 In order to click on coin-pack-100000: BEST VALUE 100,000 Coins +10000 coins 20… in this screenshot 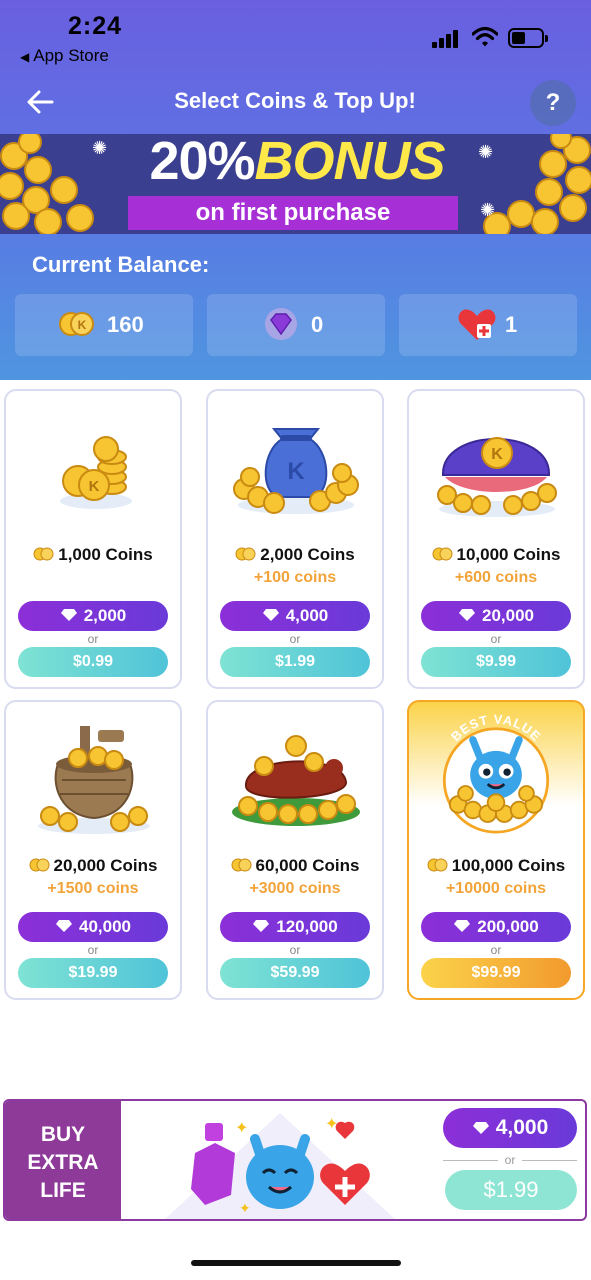, I will do `click(496, 850)`.